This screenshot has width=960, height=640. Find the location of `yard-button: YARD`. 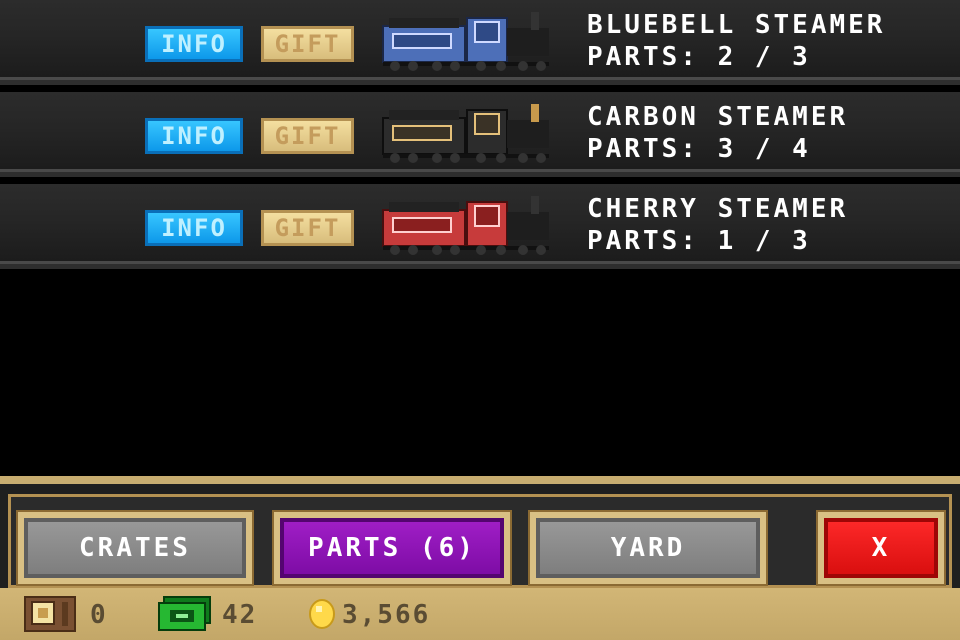

yard-button: YARD is located at coordinates (648, 548).